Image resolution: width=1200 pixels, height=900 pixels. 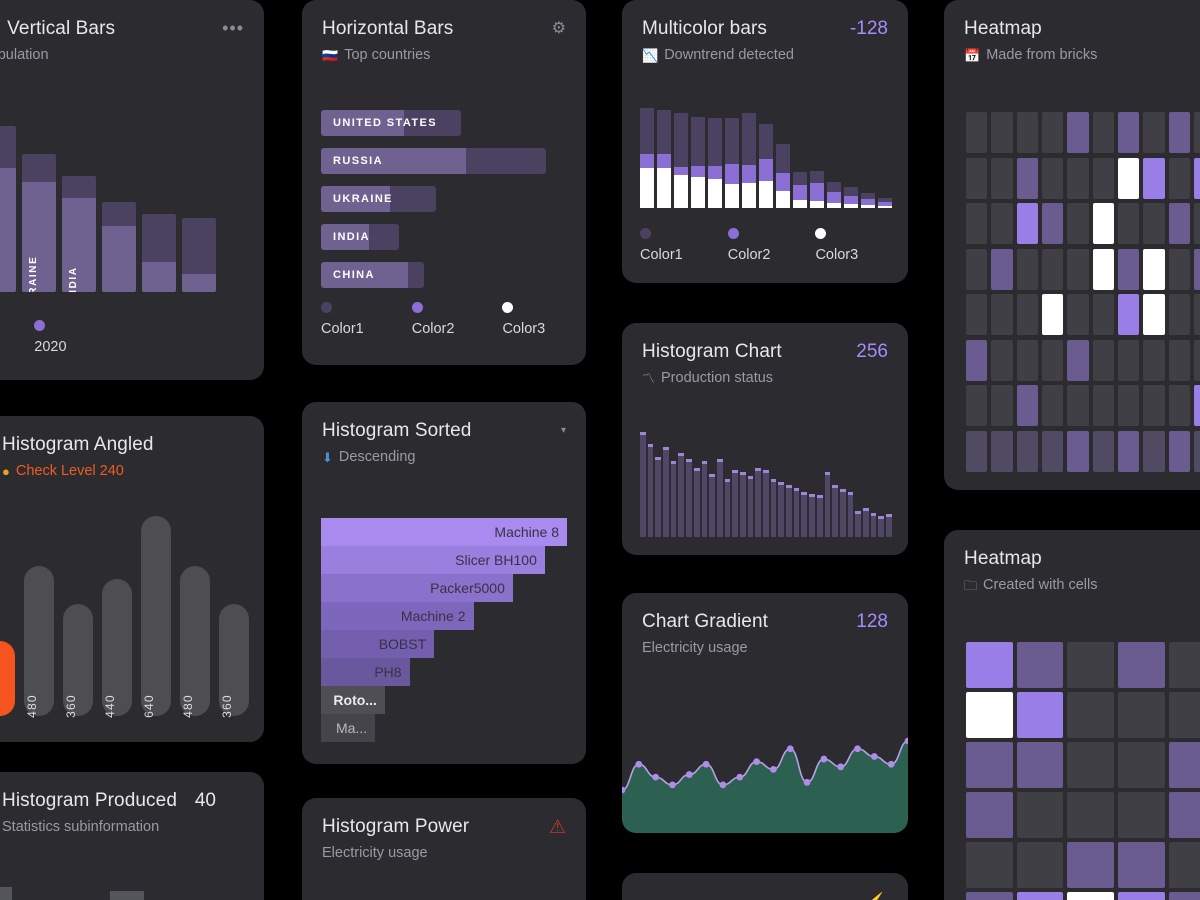 I want to click on overflow-menu-button: •••, so click(x=233, y=28).